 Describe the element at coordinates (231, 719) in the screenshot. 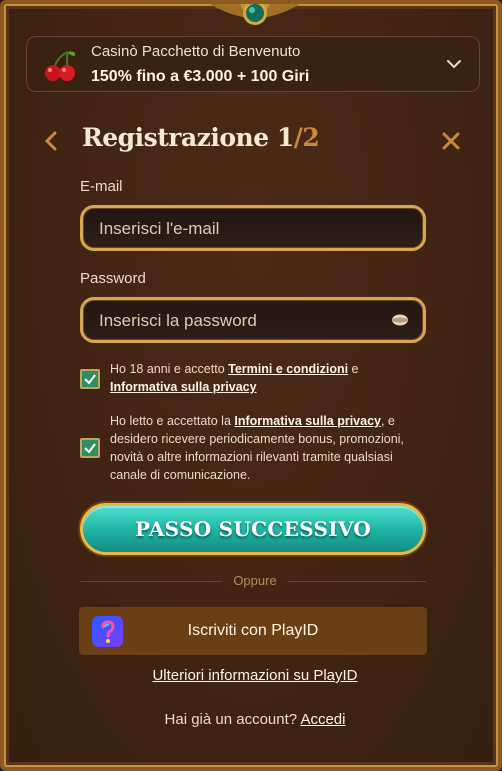

I see `login-prompt-text: Hai già un account?` at that location.